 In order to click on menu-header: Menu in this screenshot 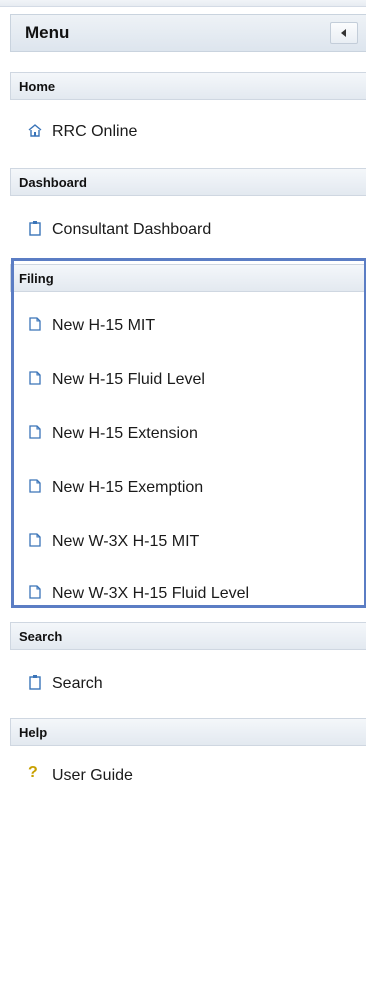, I will do `click(188, 33)`.